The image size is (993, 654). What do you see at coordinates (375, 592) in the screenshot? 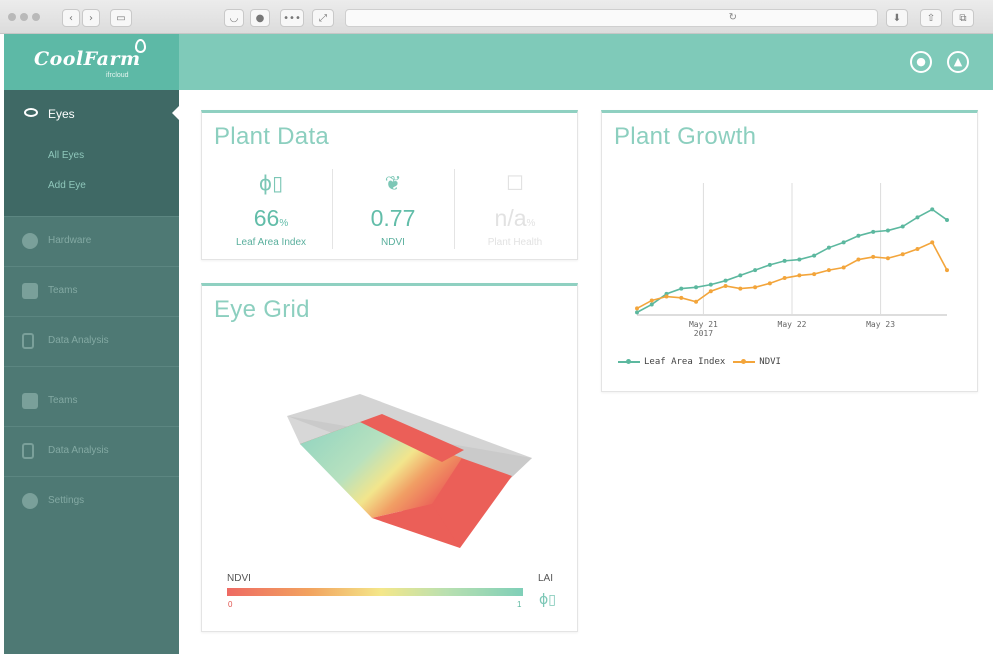
I see `legend-gradient-bar` at bounding box center [375, 592].